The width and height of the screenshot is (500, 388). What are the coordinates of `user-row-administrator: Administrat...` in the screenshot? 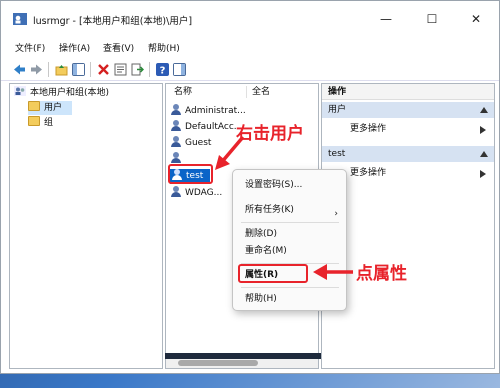 It's located at (208, 111).